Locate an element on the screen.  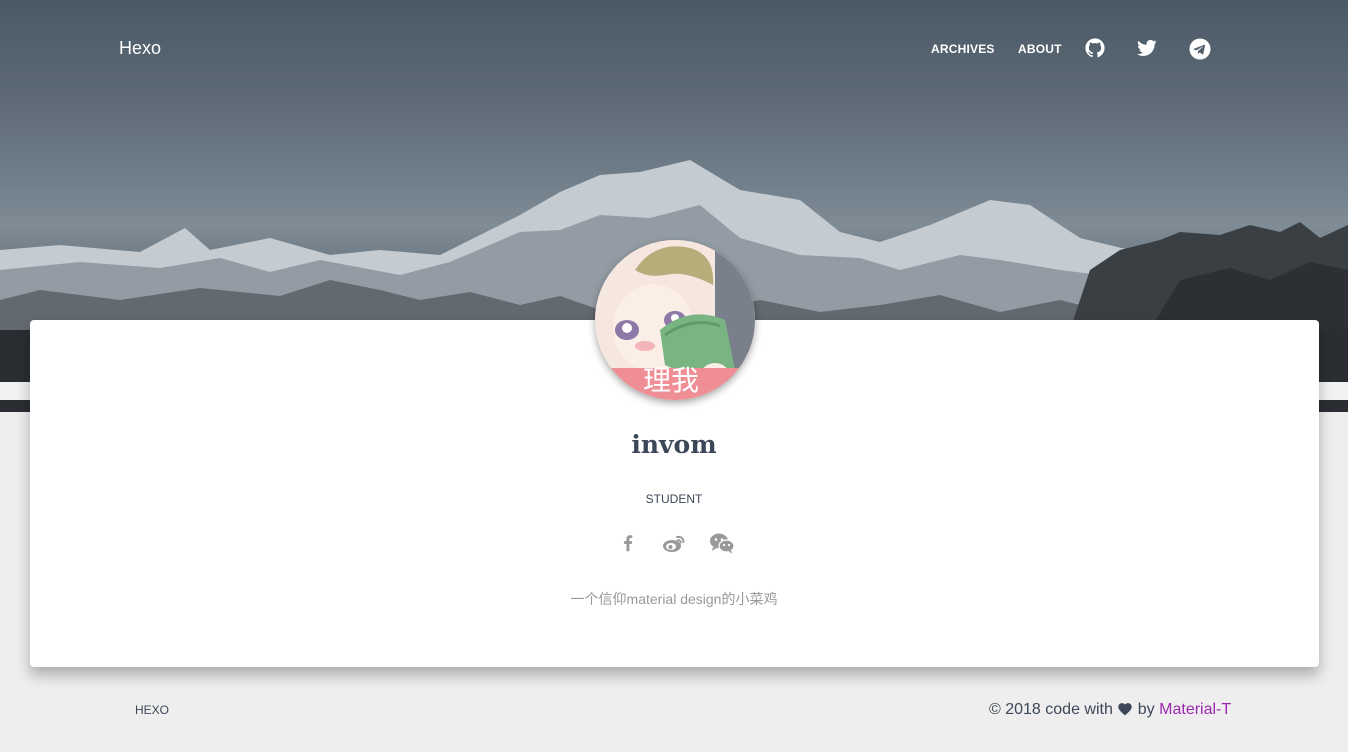
heart-icon is located at coordinates (1125, 711).